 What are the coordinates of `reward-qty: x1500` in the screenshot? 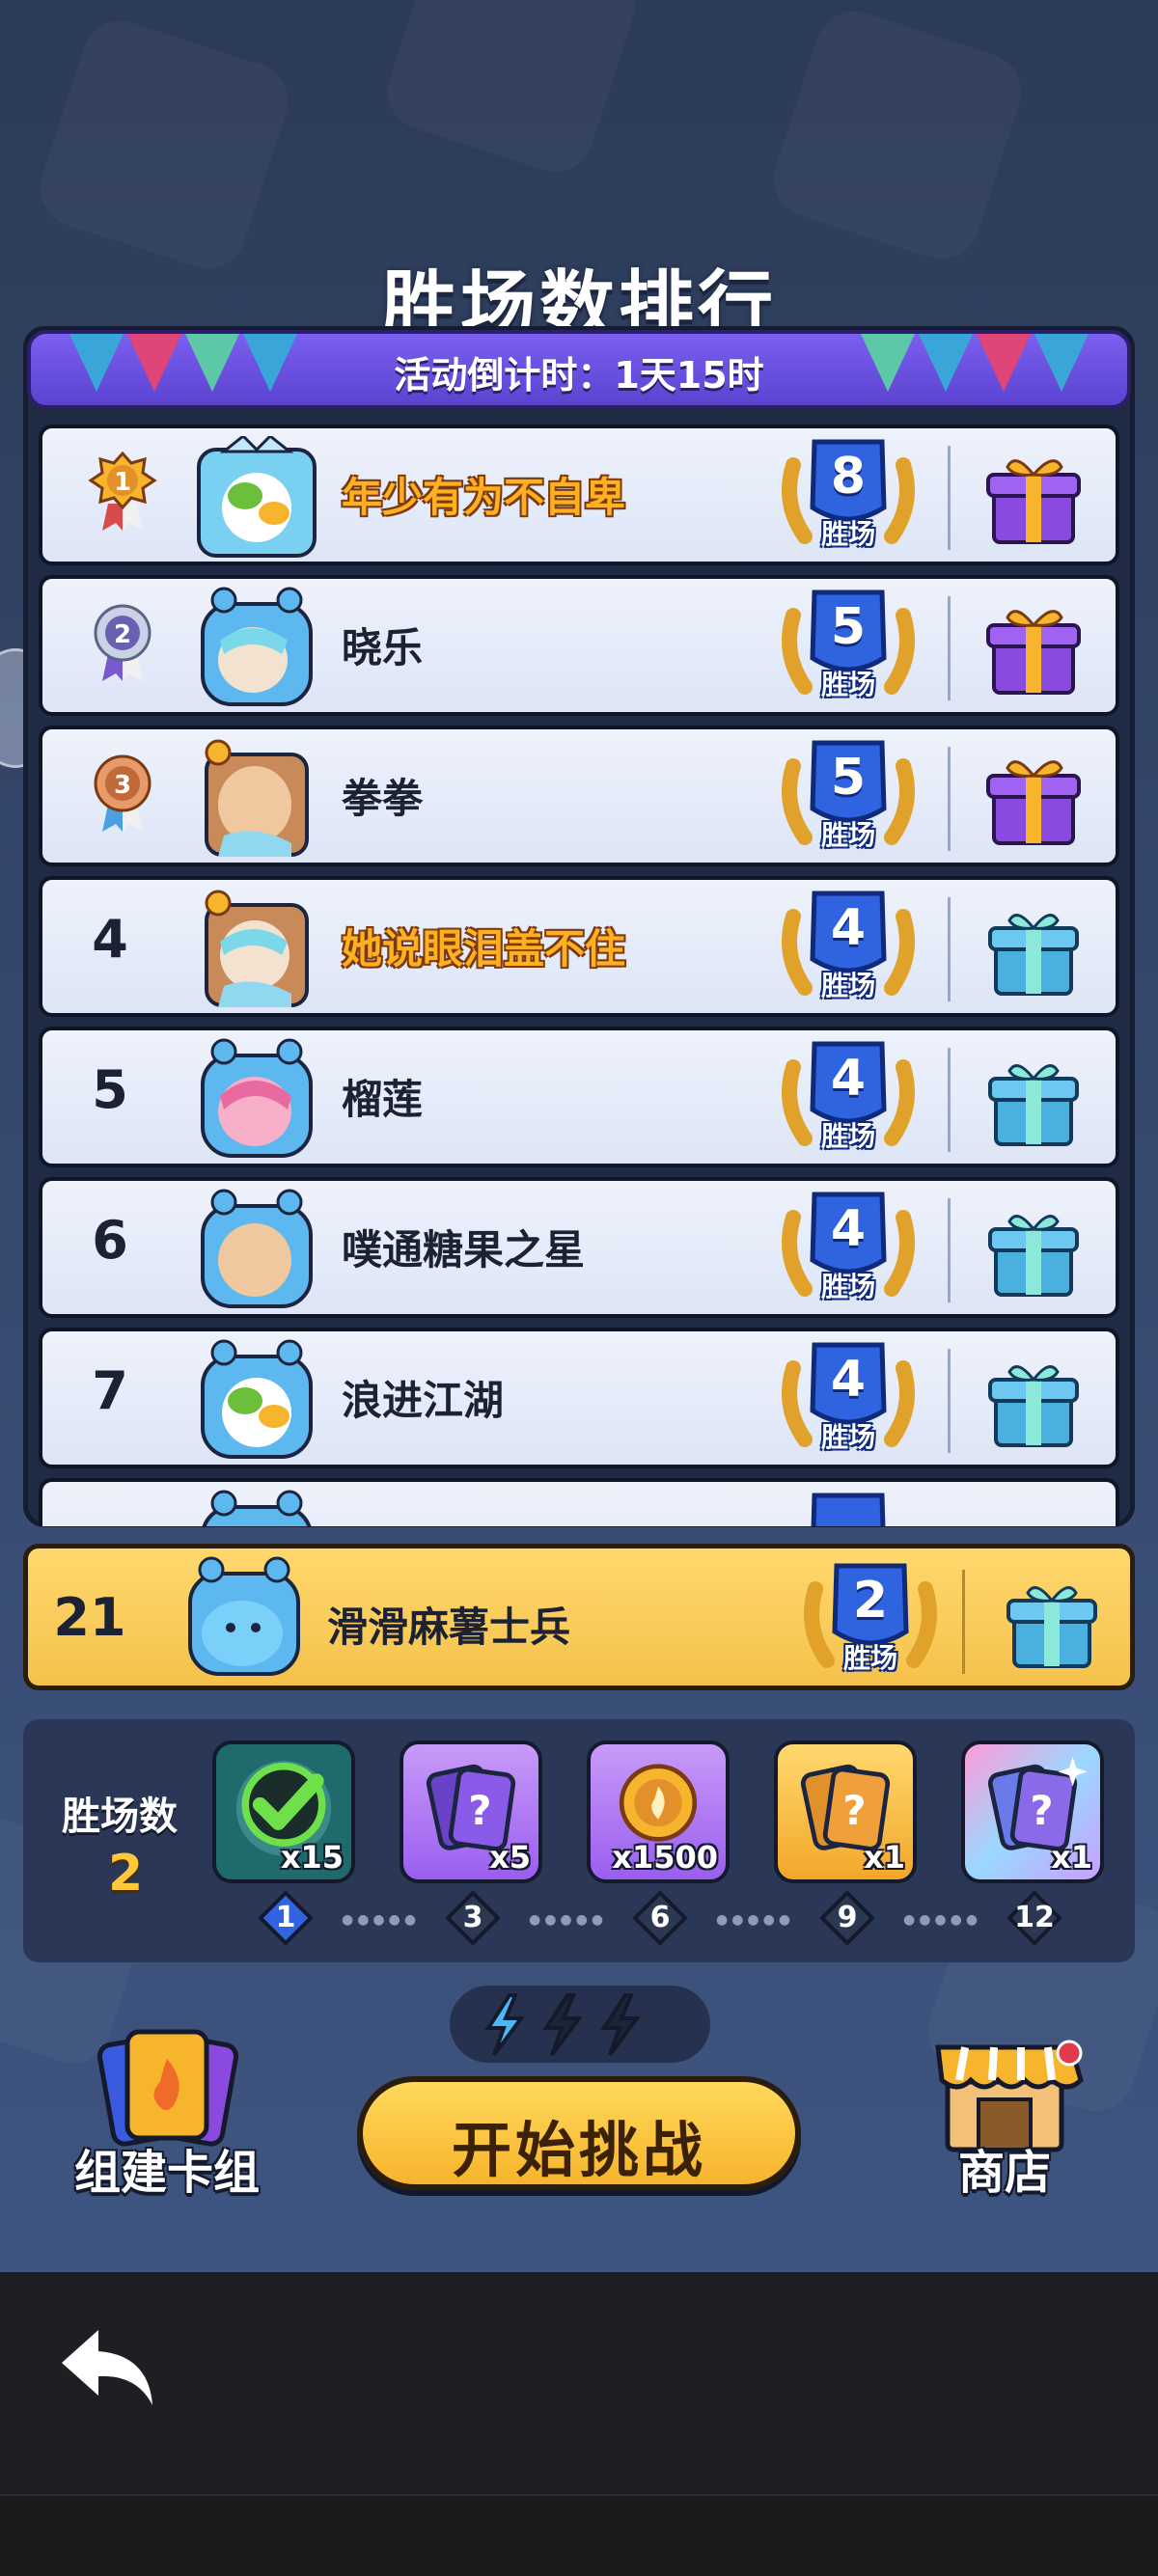 It's located at (665, 1858).